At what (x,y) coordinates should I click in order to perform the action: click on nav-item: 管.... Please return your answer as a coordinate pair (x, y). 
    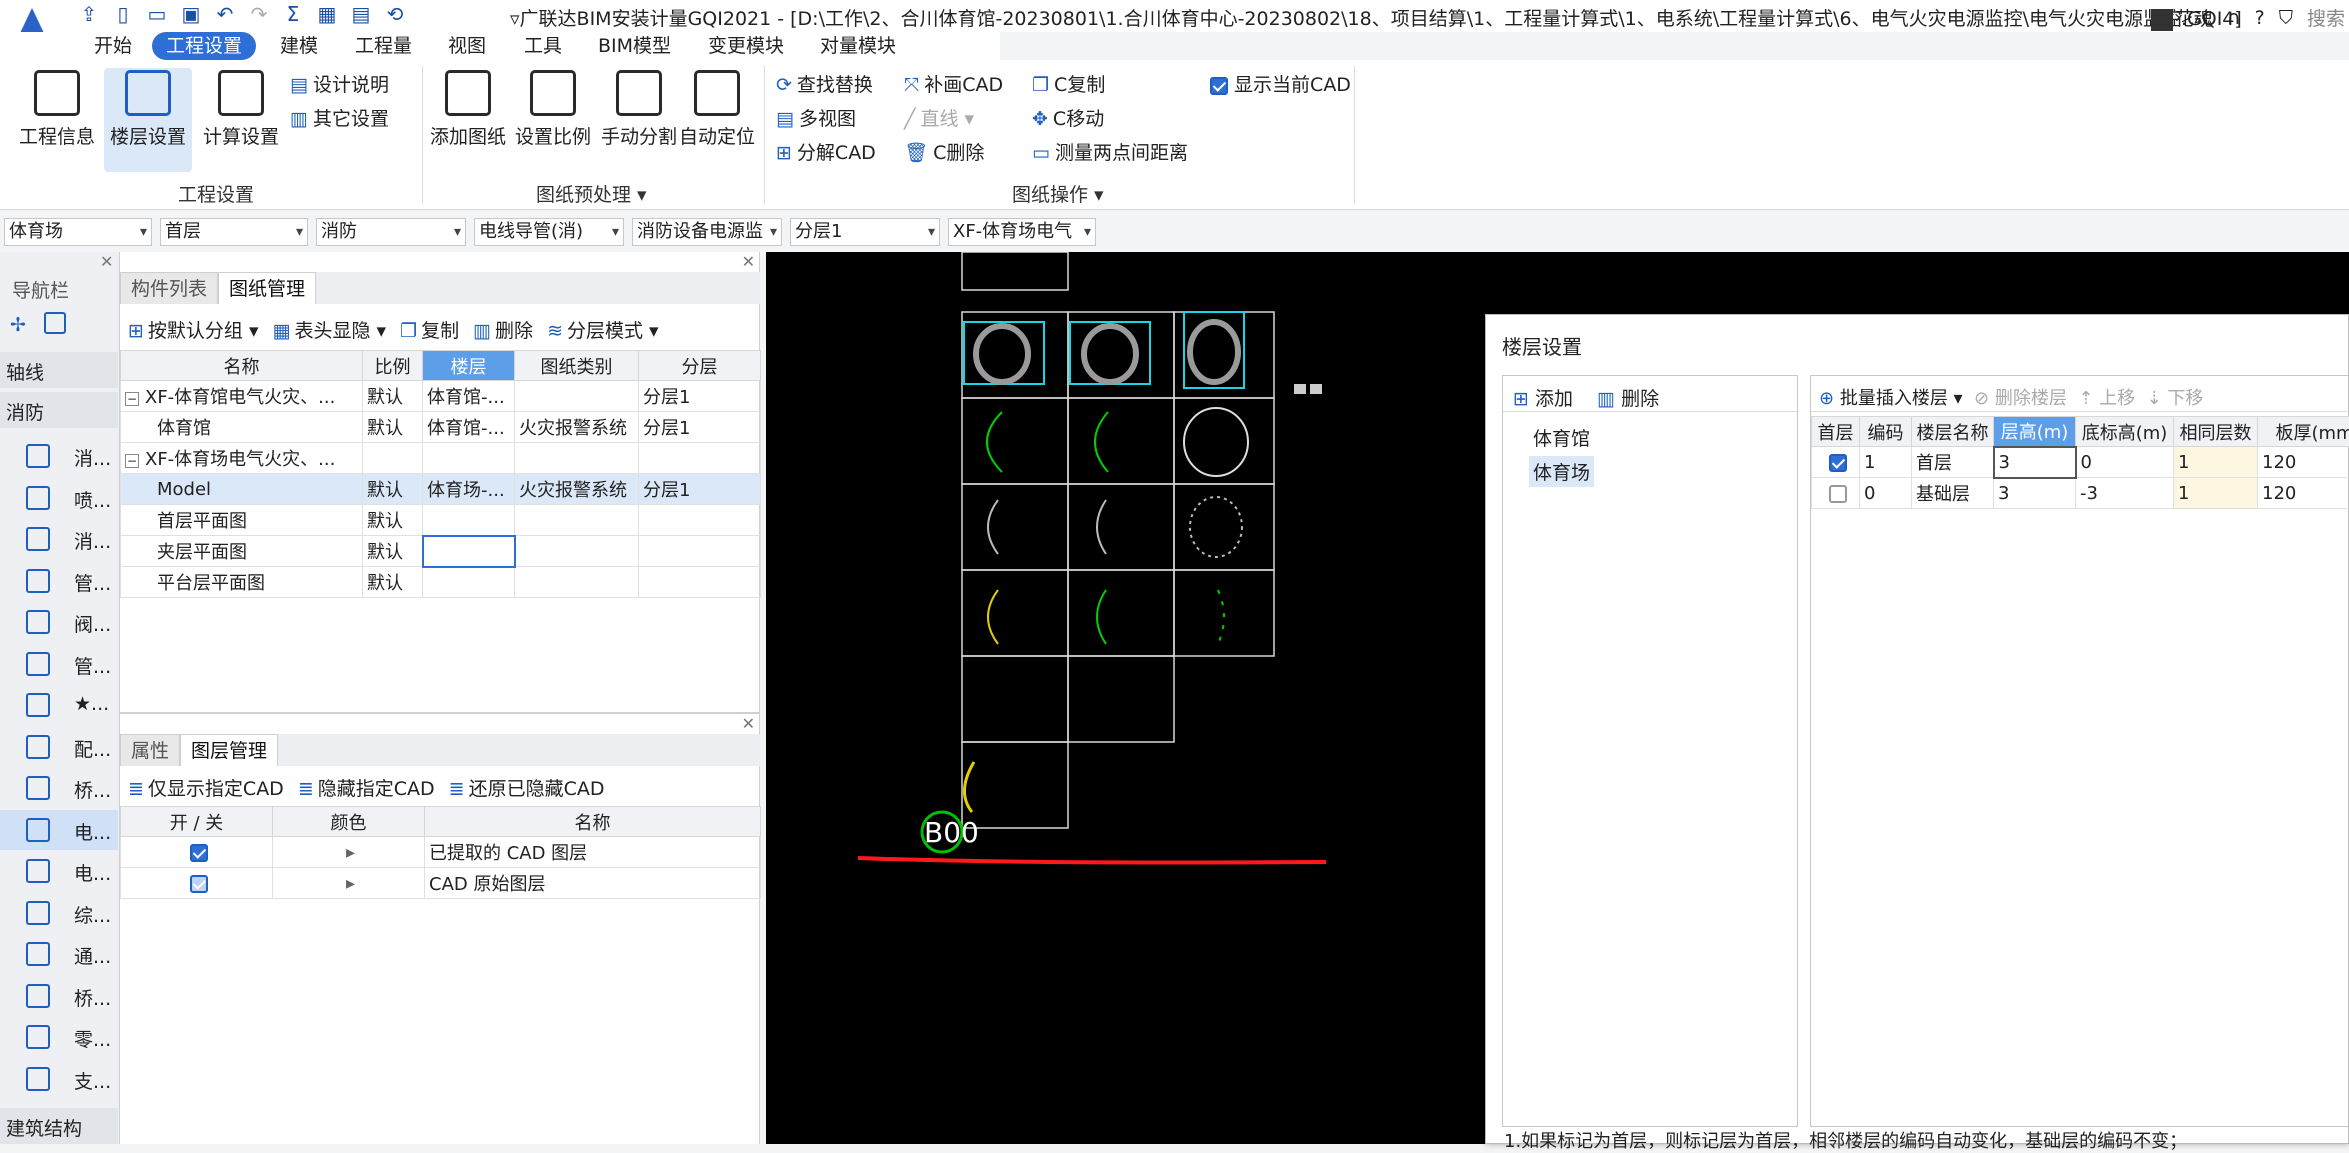
    Looking at the image, I should click on (59, 664).